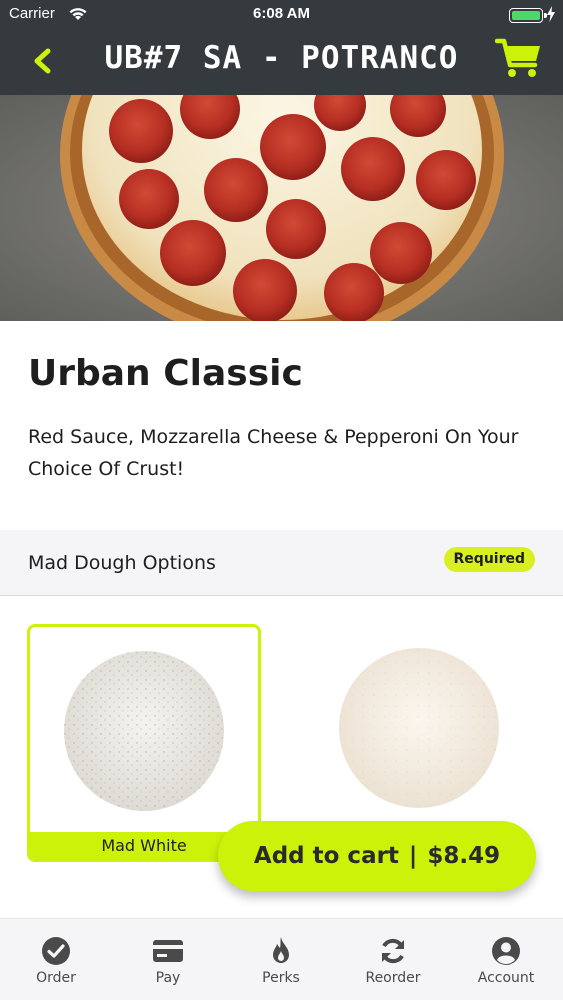 The image size is (563, 1000). What do you see at coordinates (393, 978) in the screenshot?
I see `tab-label: Reorder` at bounding box center [393, 978].